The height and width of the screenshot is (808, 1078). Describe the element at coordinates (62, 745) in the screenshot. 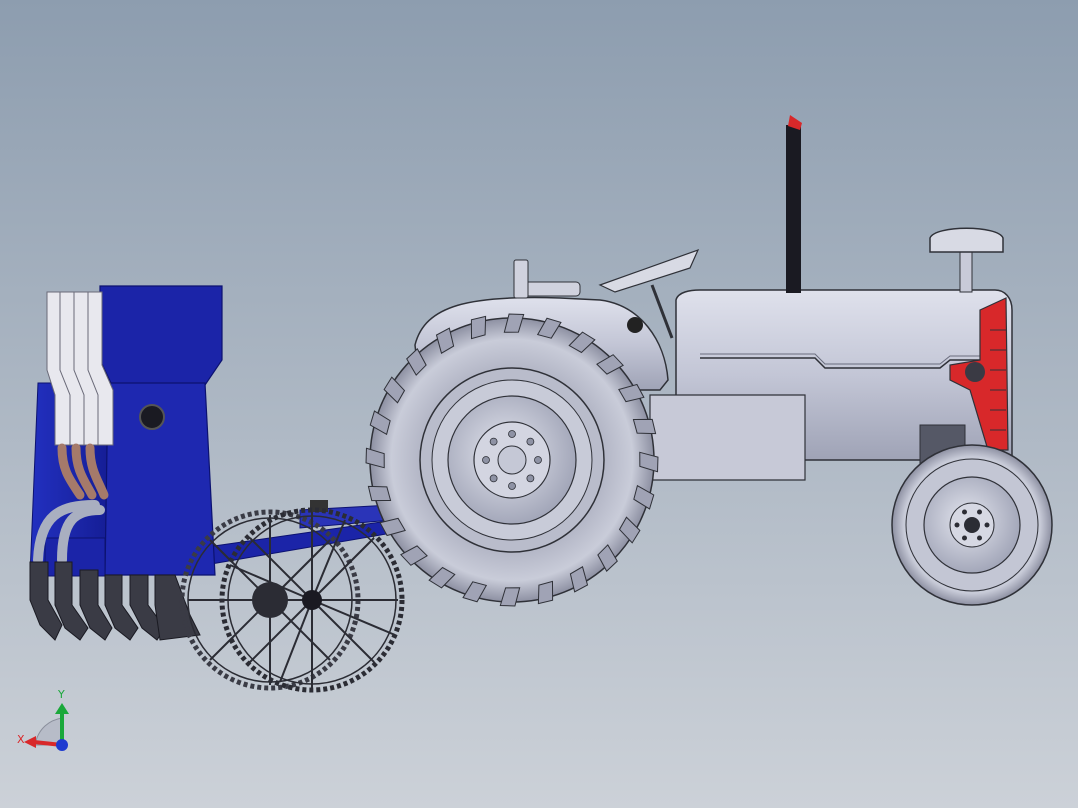

I see `triad-z-axis` at that location.